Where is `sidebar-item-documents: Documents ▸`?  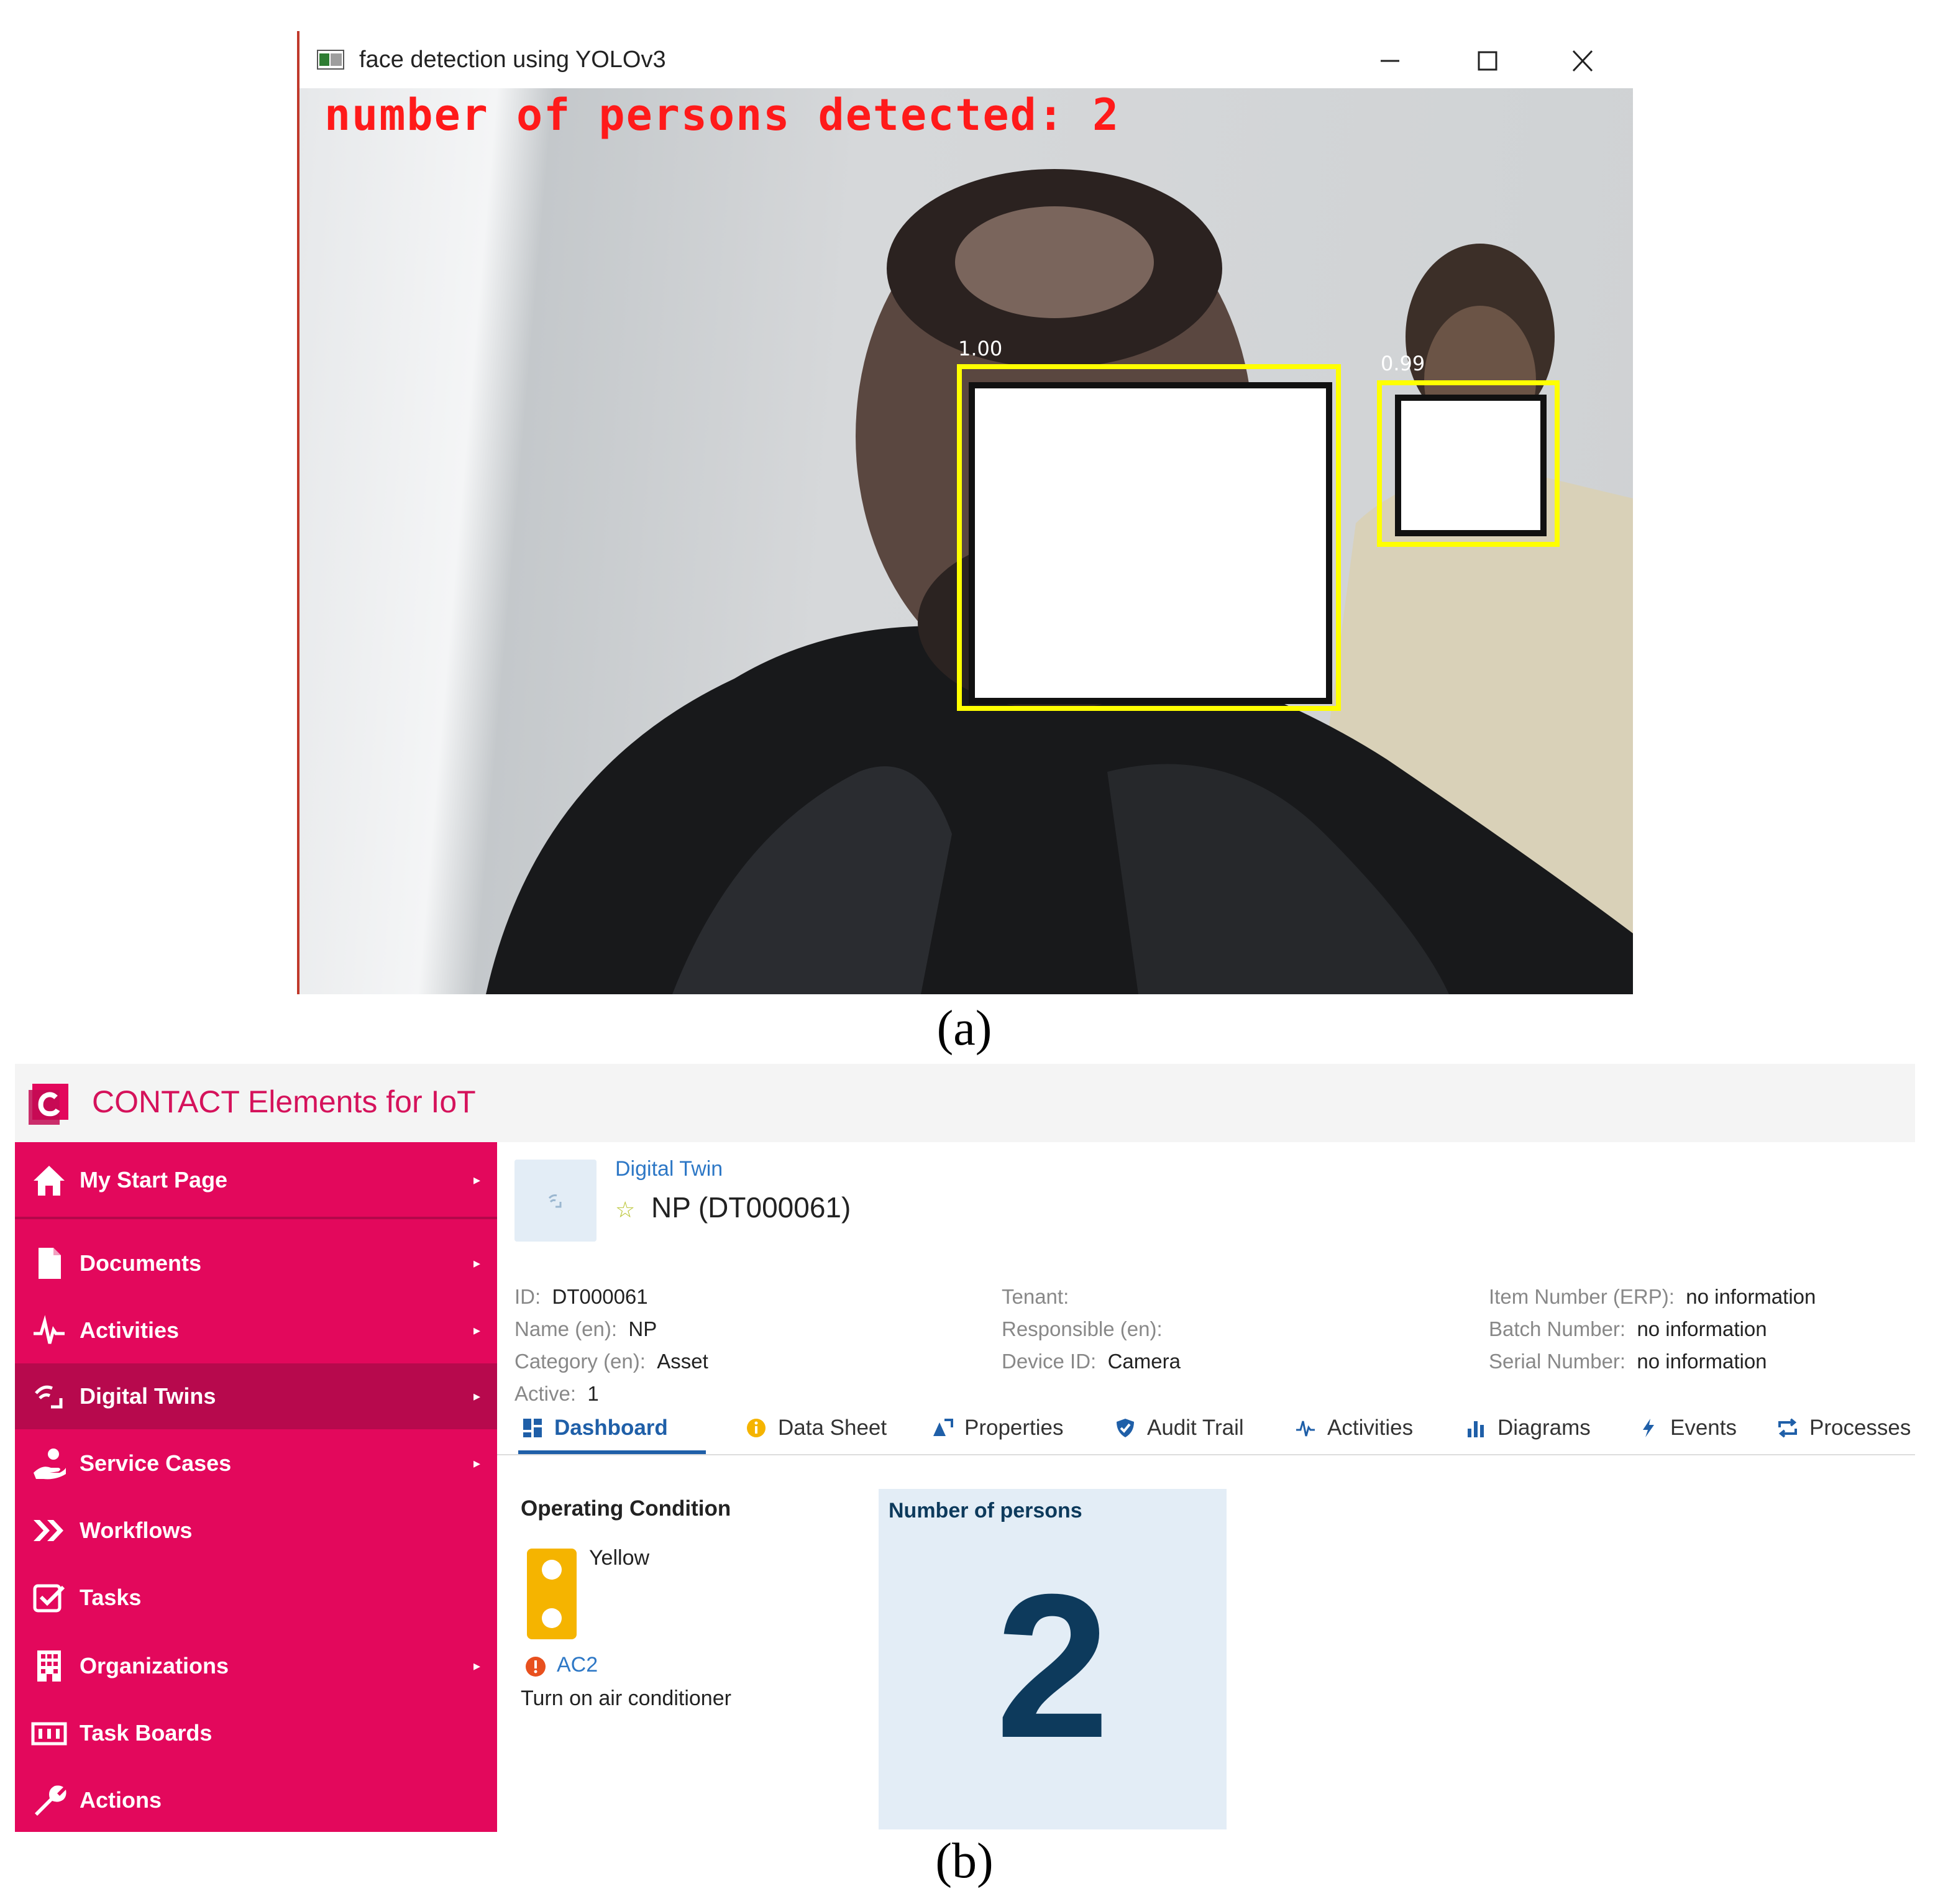
sidebar-item-documents: Documents ▸ is located at coordinates (256, 1263).